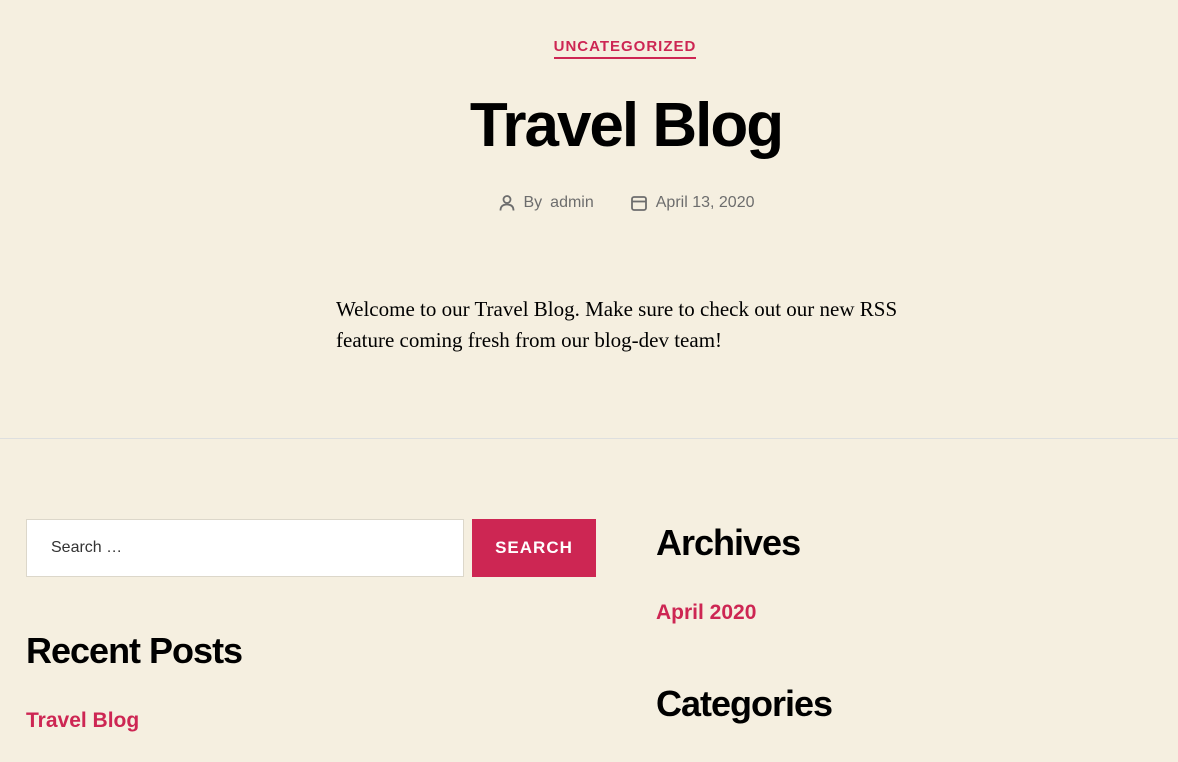  I want to click on search-input, so click(245, 548).